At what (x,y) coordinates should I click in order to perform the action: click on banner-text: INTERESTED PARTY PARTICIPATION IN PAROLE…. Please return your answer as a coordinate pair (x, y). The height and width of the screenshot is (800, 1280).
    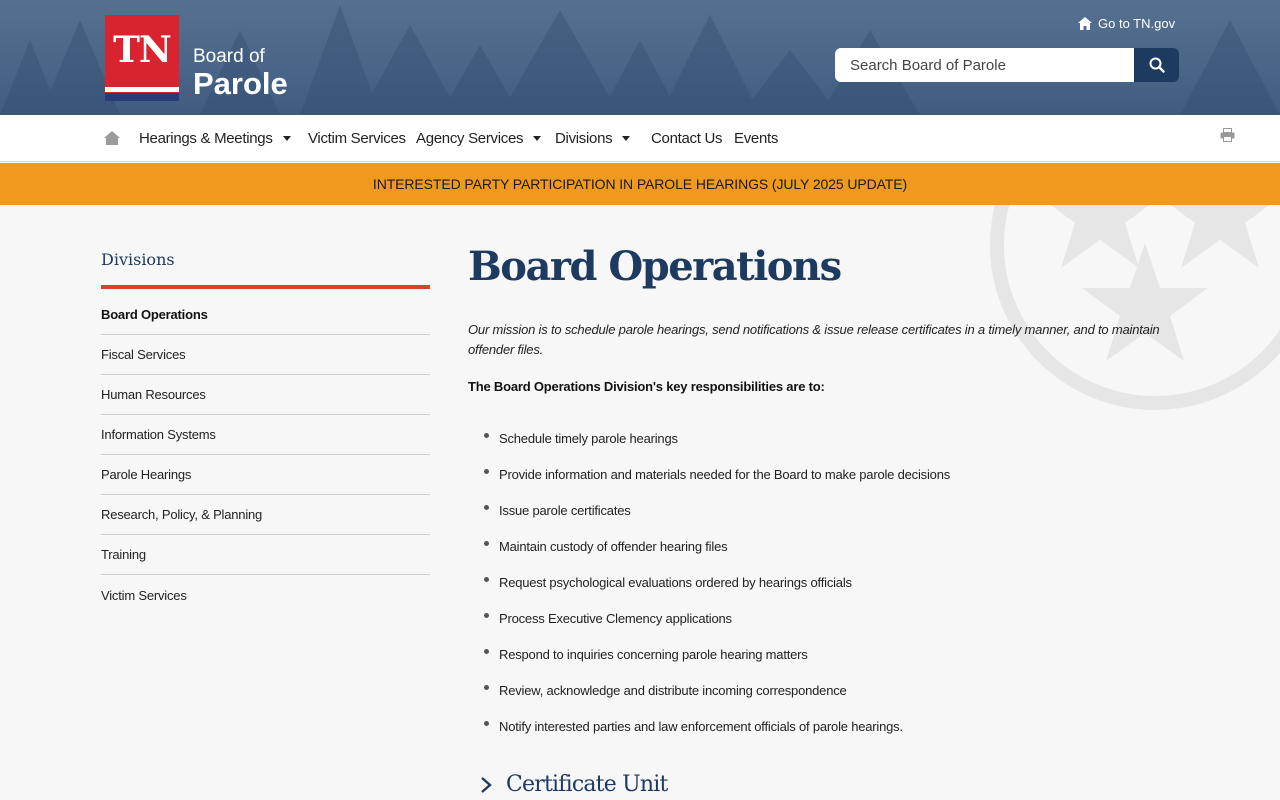
    Looking at the image, I should click on (640, 184).